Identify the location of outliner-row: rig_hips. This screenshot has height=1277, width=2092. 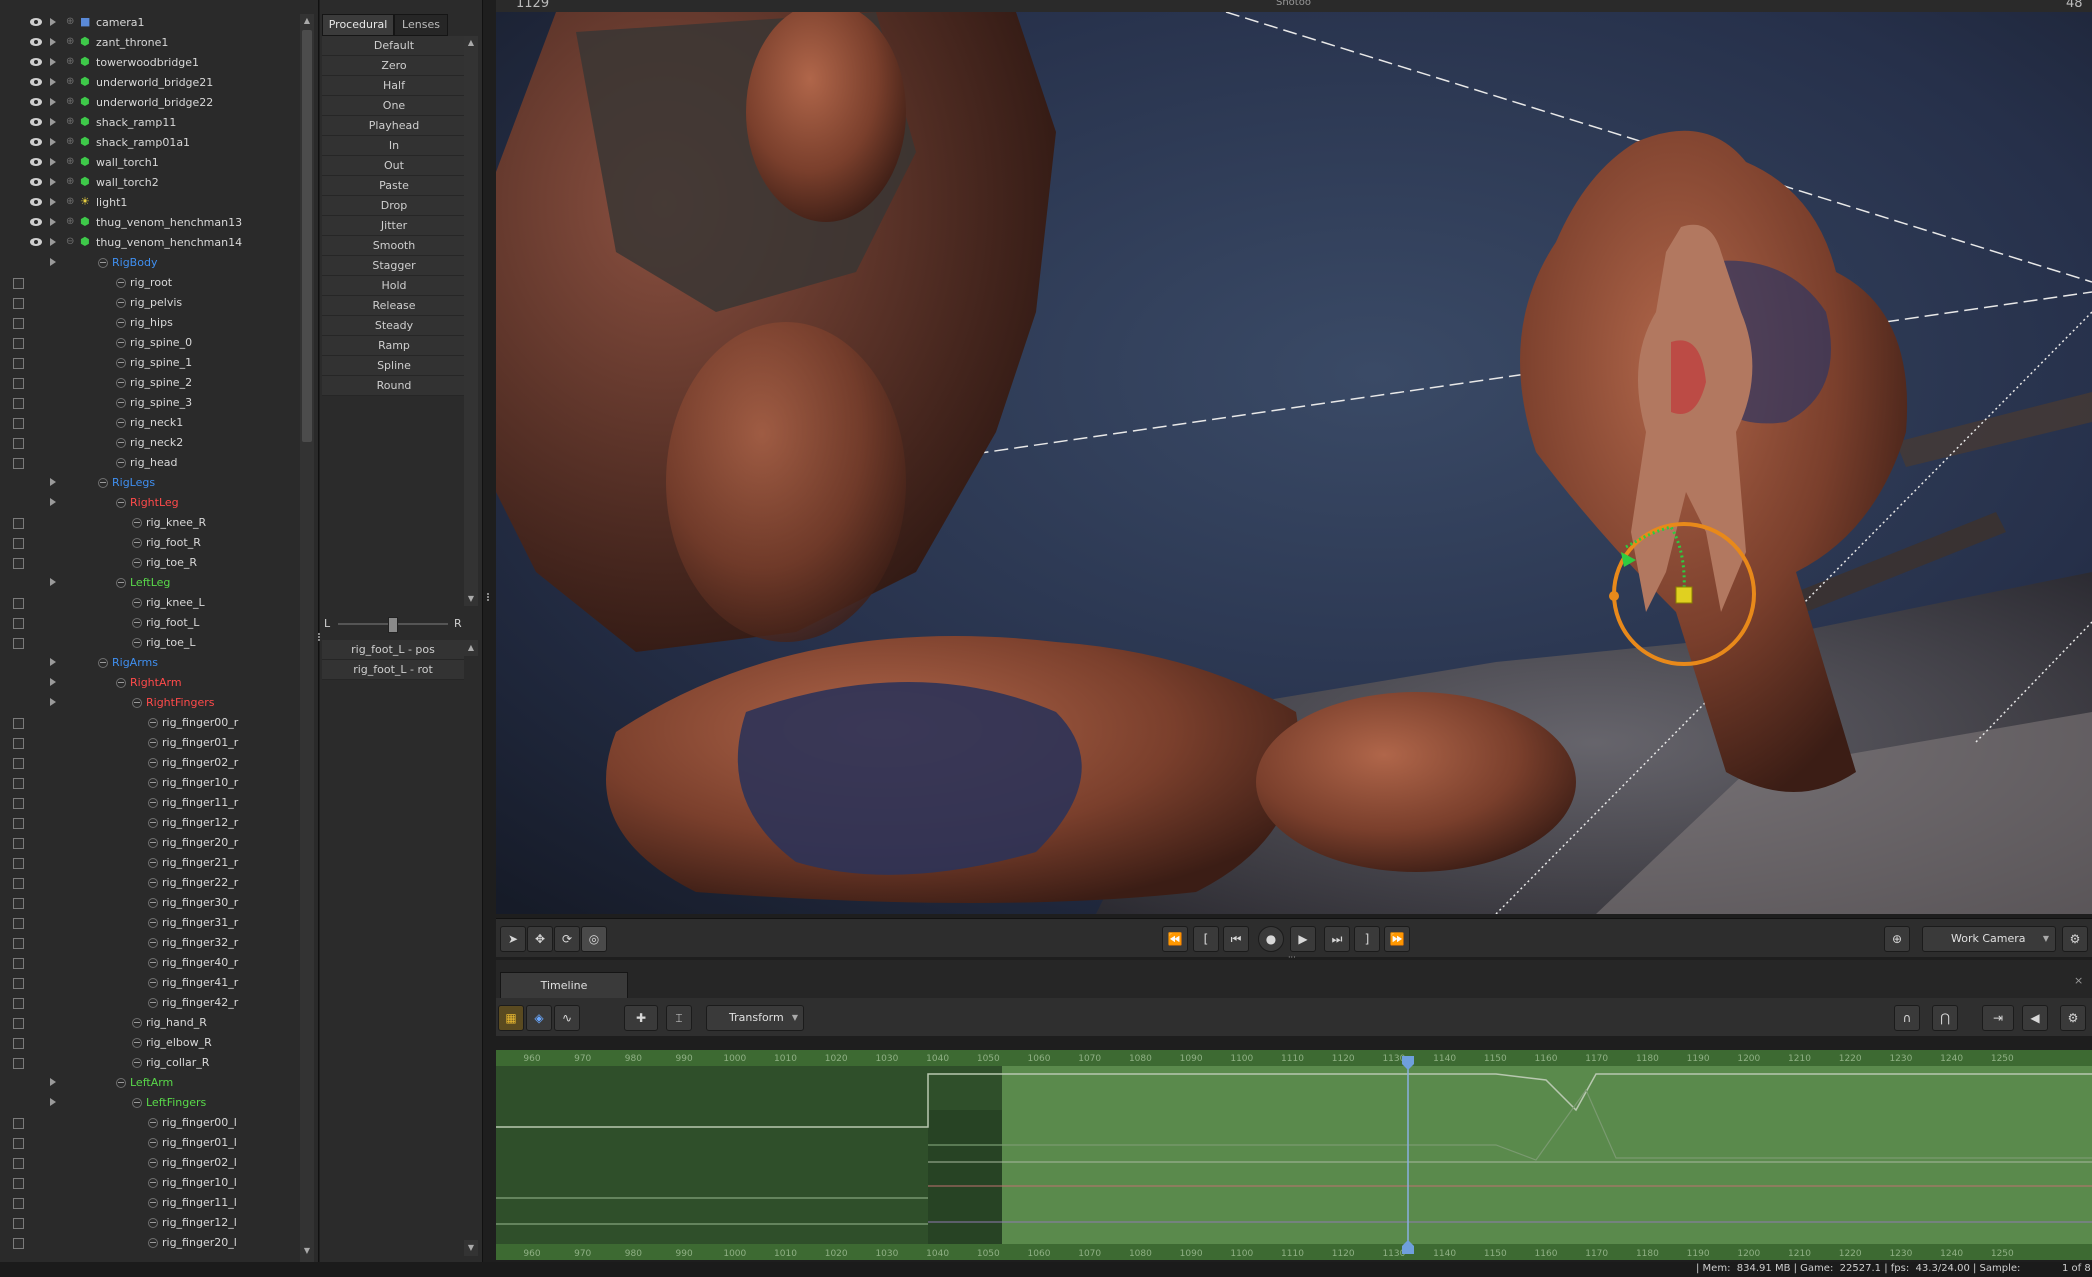
(150, 323).